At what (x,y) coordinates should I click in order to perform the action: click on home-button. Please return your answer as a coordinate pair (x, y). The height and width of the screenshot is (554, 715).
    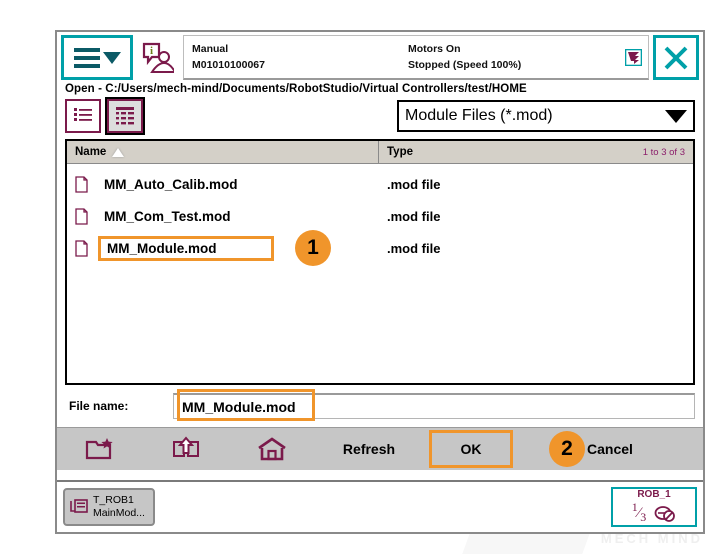
    Looking at the image, I should click on (272, 449).